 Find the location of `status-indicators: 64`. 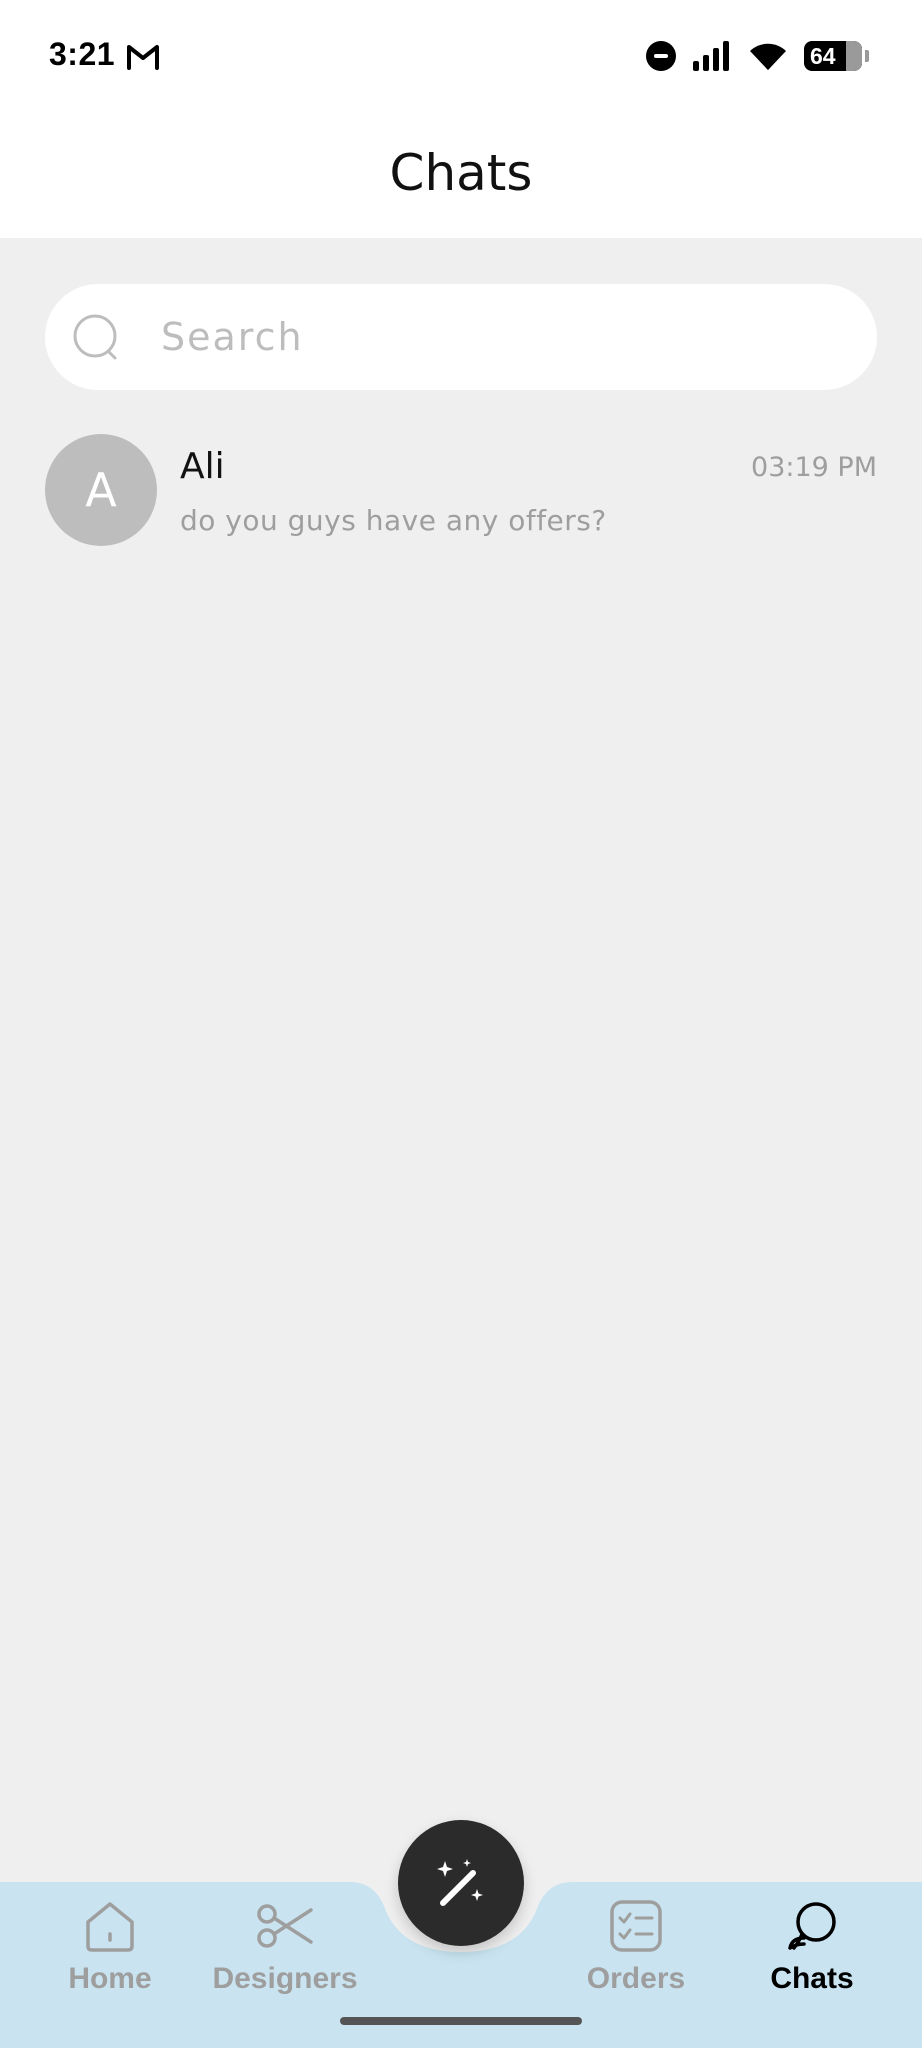

status-indicators: 64 is located at coordinates (757, 56).